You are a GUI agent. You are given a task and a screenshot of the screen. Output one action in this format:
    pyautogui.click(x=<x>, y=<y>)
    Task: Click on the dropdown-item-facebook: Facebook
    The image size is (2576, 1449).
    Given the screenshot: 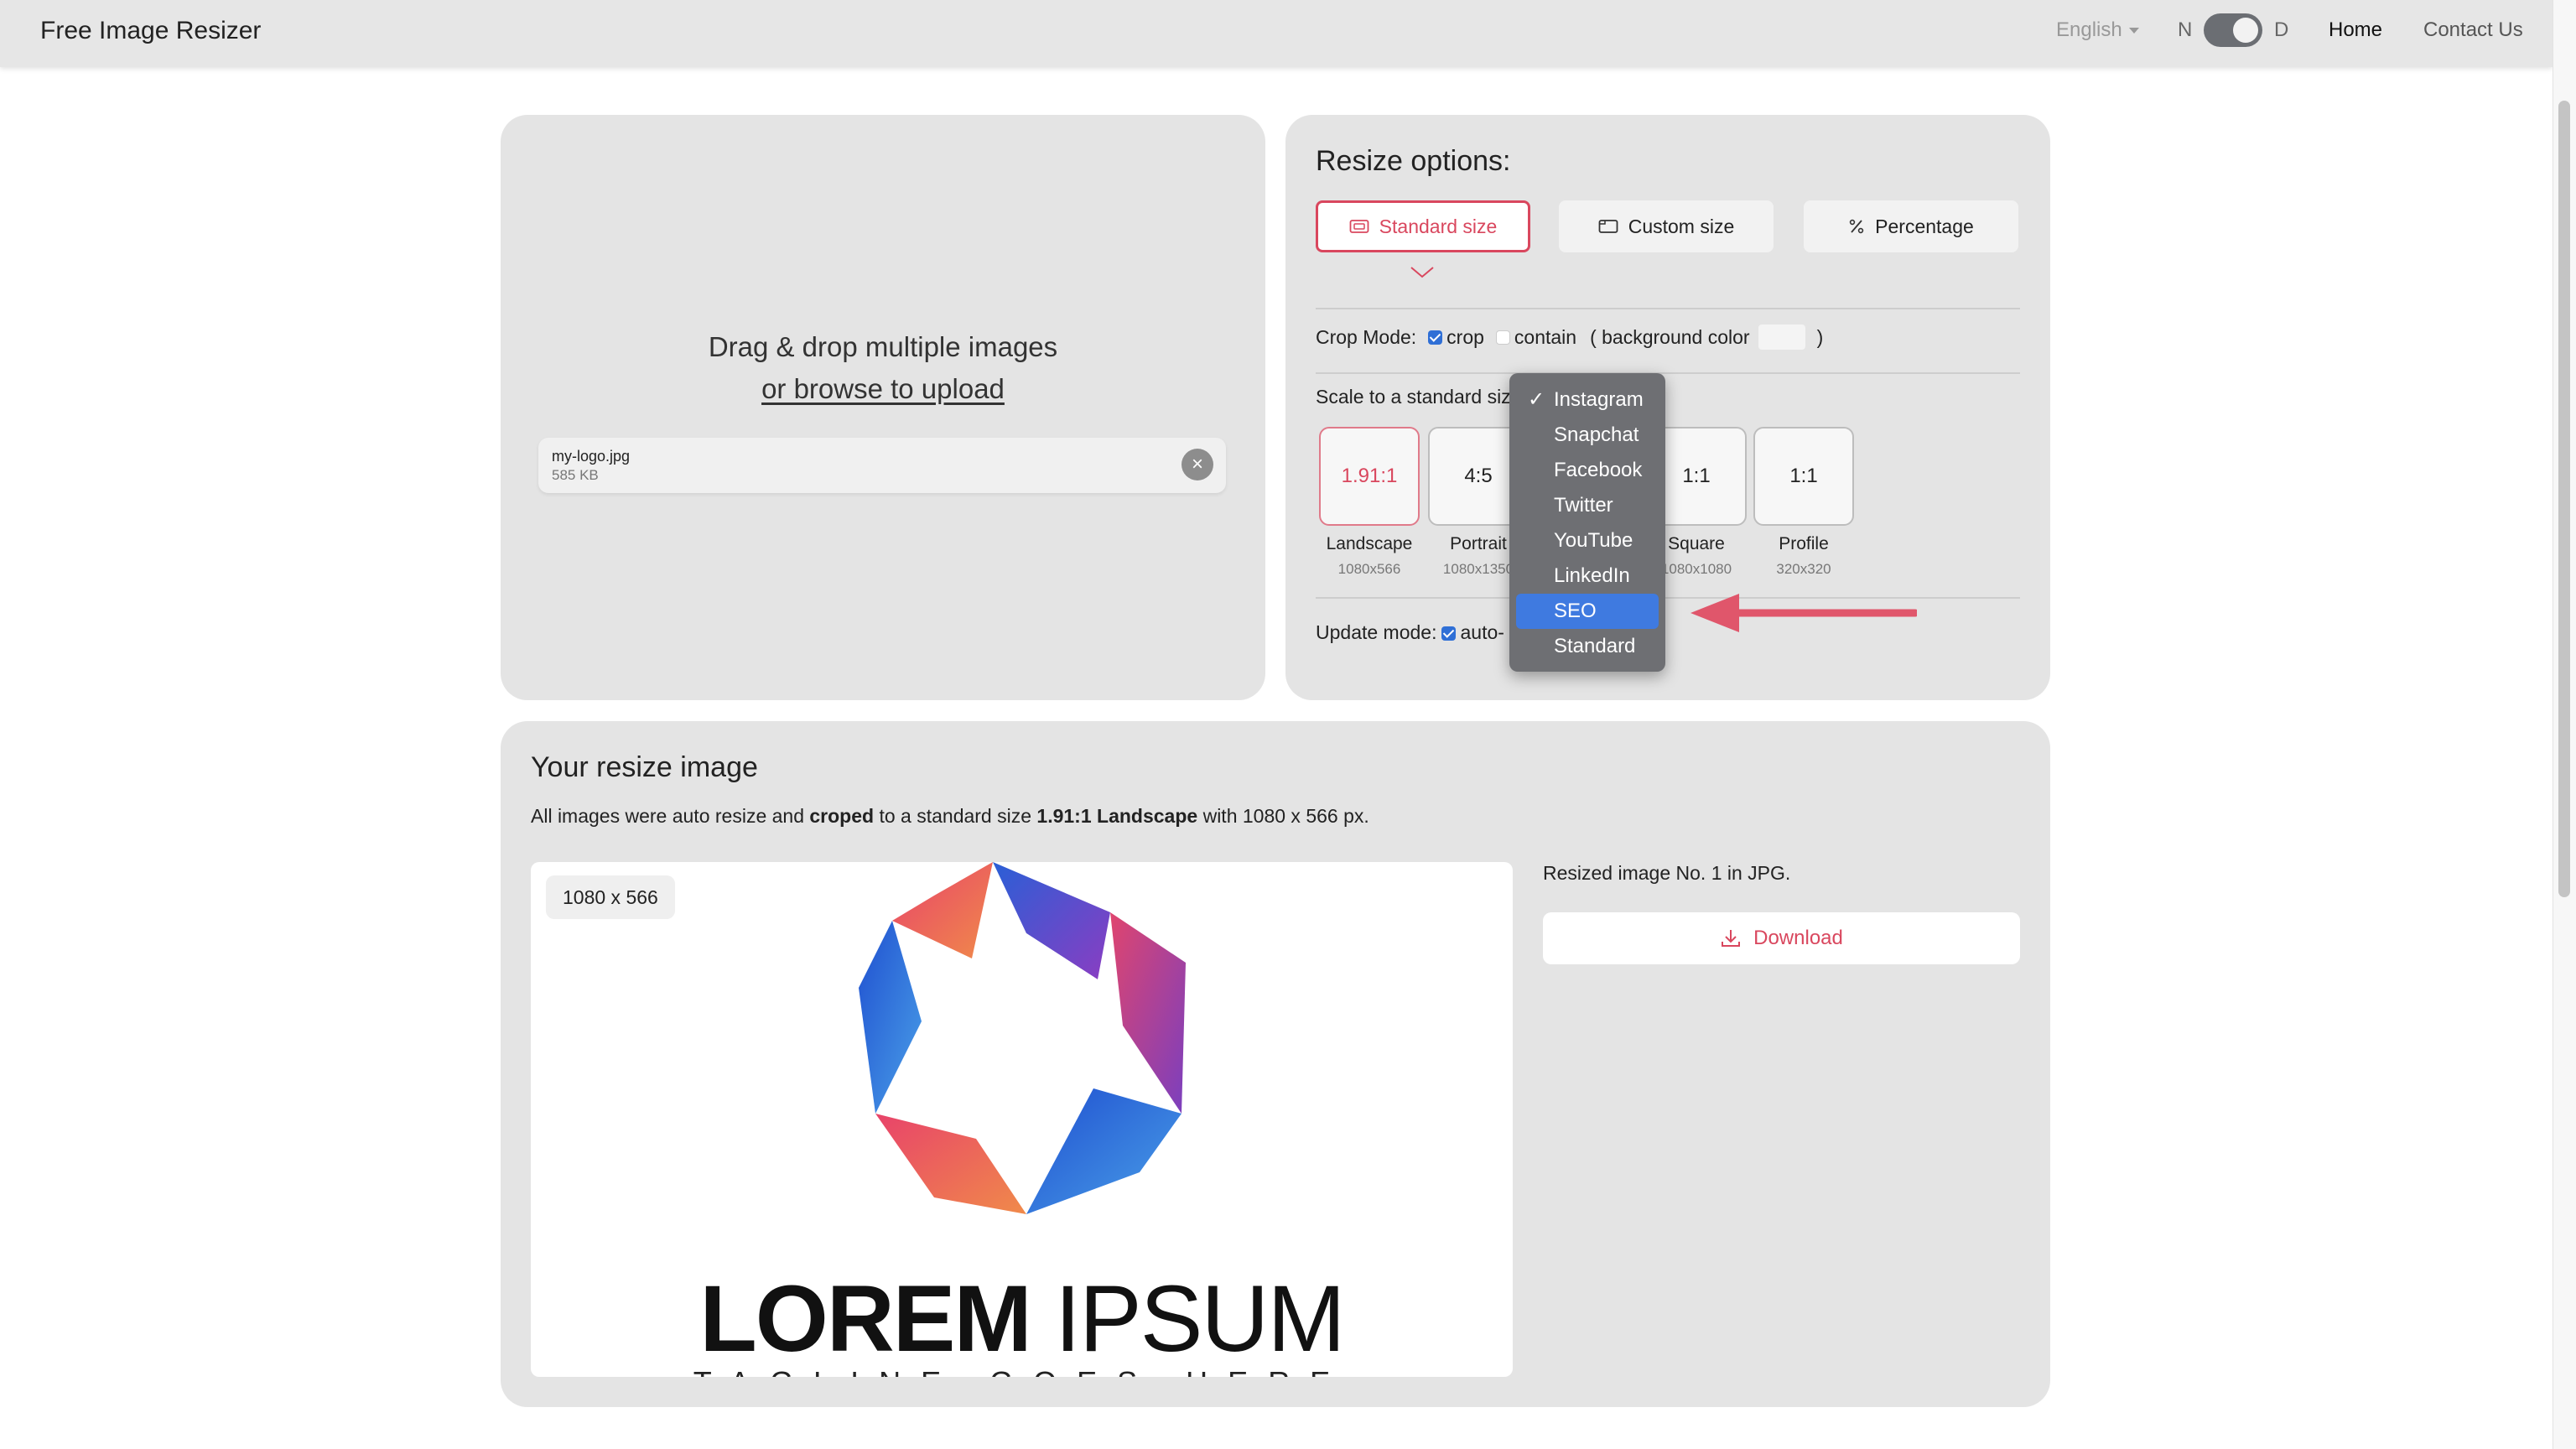 What is the action you would take?
    pyautogui.click(x=1587, y=471)
    